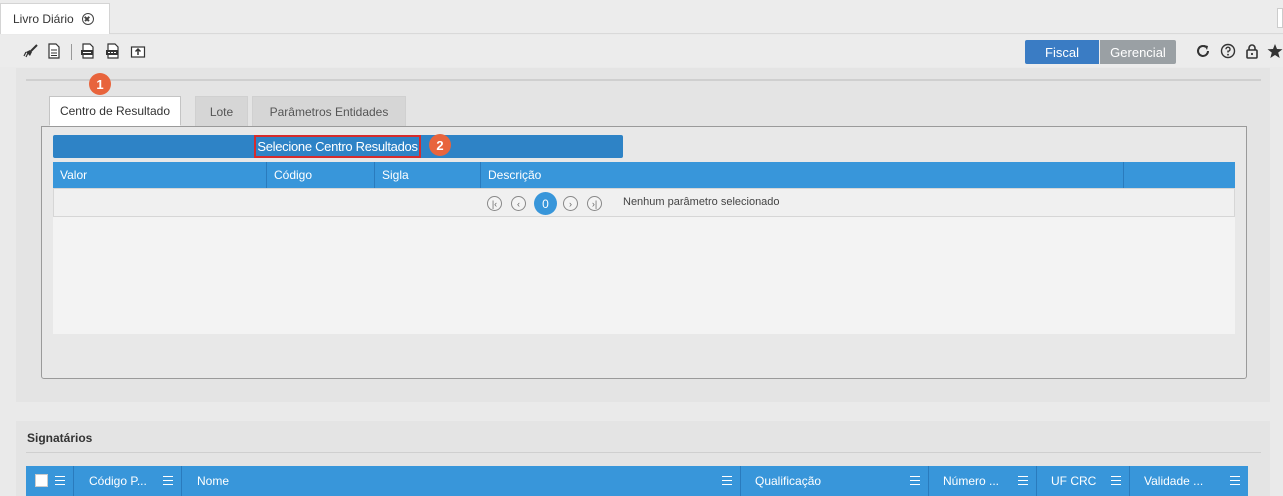 This screenshot has height=496, width=1283. I want to click on column-label: Sigla, so click(395, 175).